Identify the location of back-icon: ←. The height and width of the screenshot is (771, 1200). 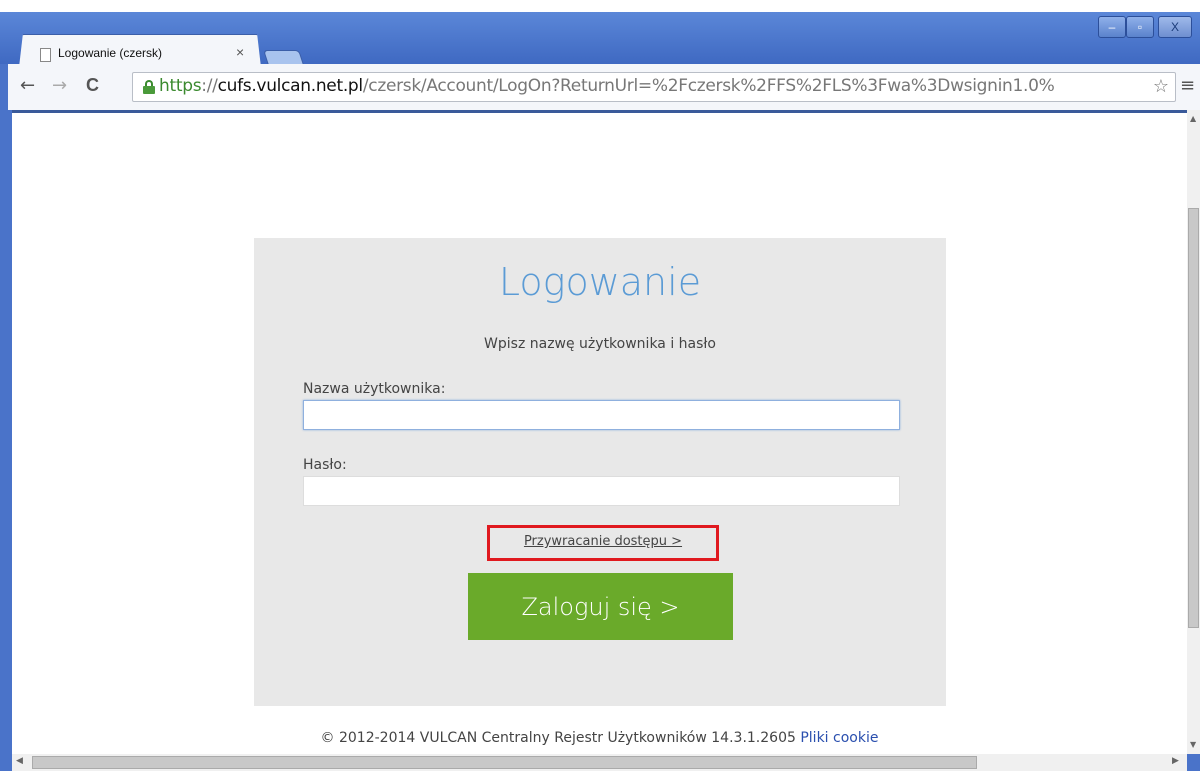
(27, 85).